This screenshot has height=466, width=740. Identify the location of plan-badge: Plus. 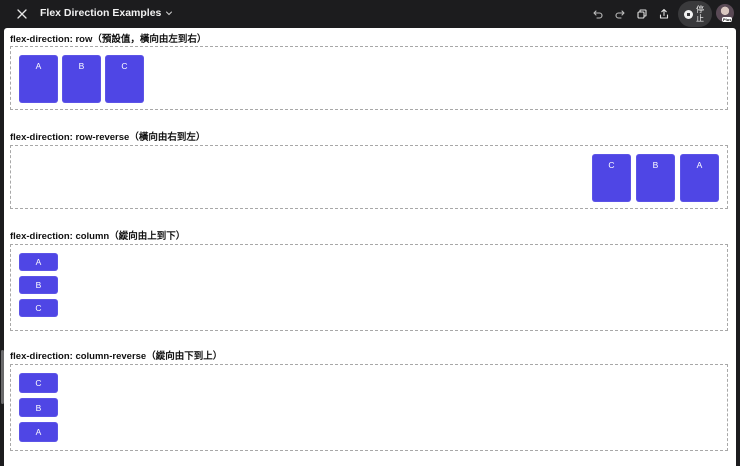
(727, 19).